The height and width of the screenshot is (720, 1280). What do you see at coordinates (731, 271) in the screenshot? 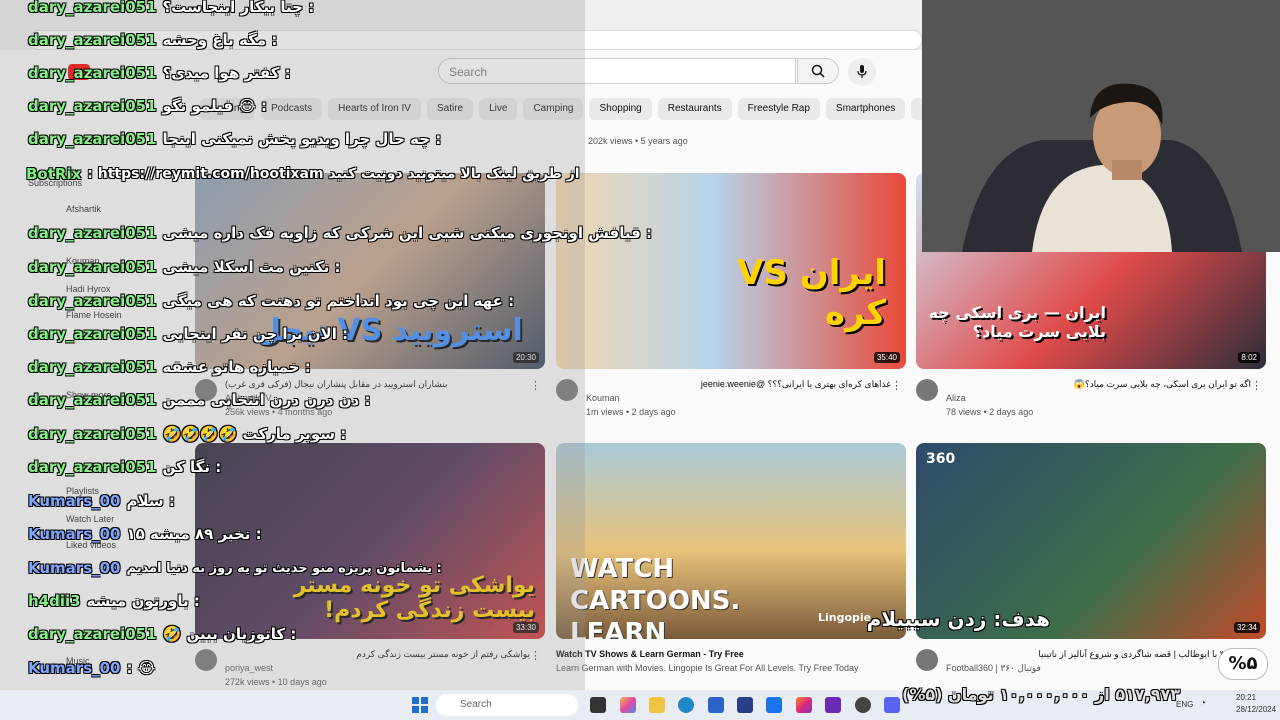
I see `video-thumbnail: ایران VS کره 35:40` at bounding box center [731, 271].